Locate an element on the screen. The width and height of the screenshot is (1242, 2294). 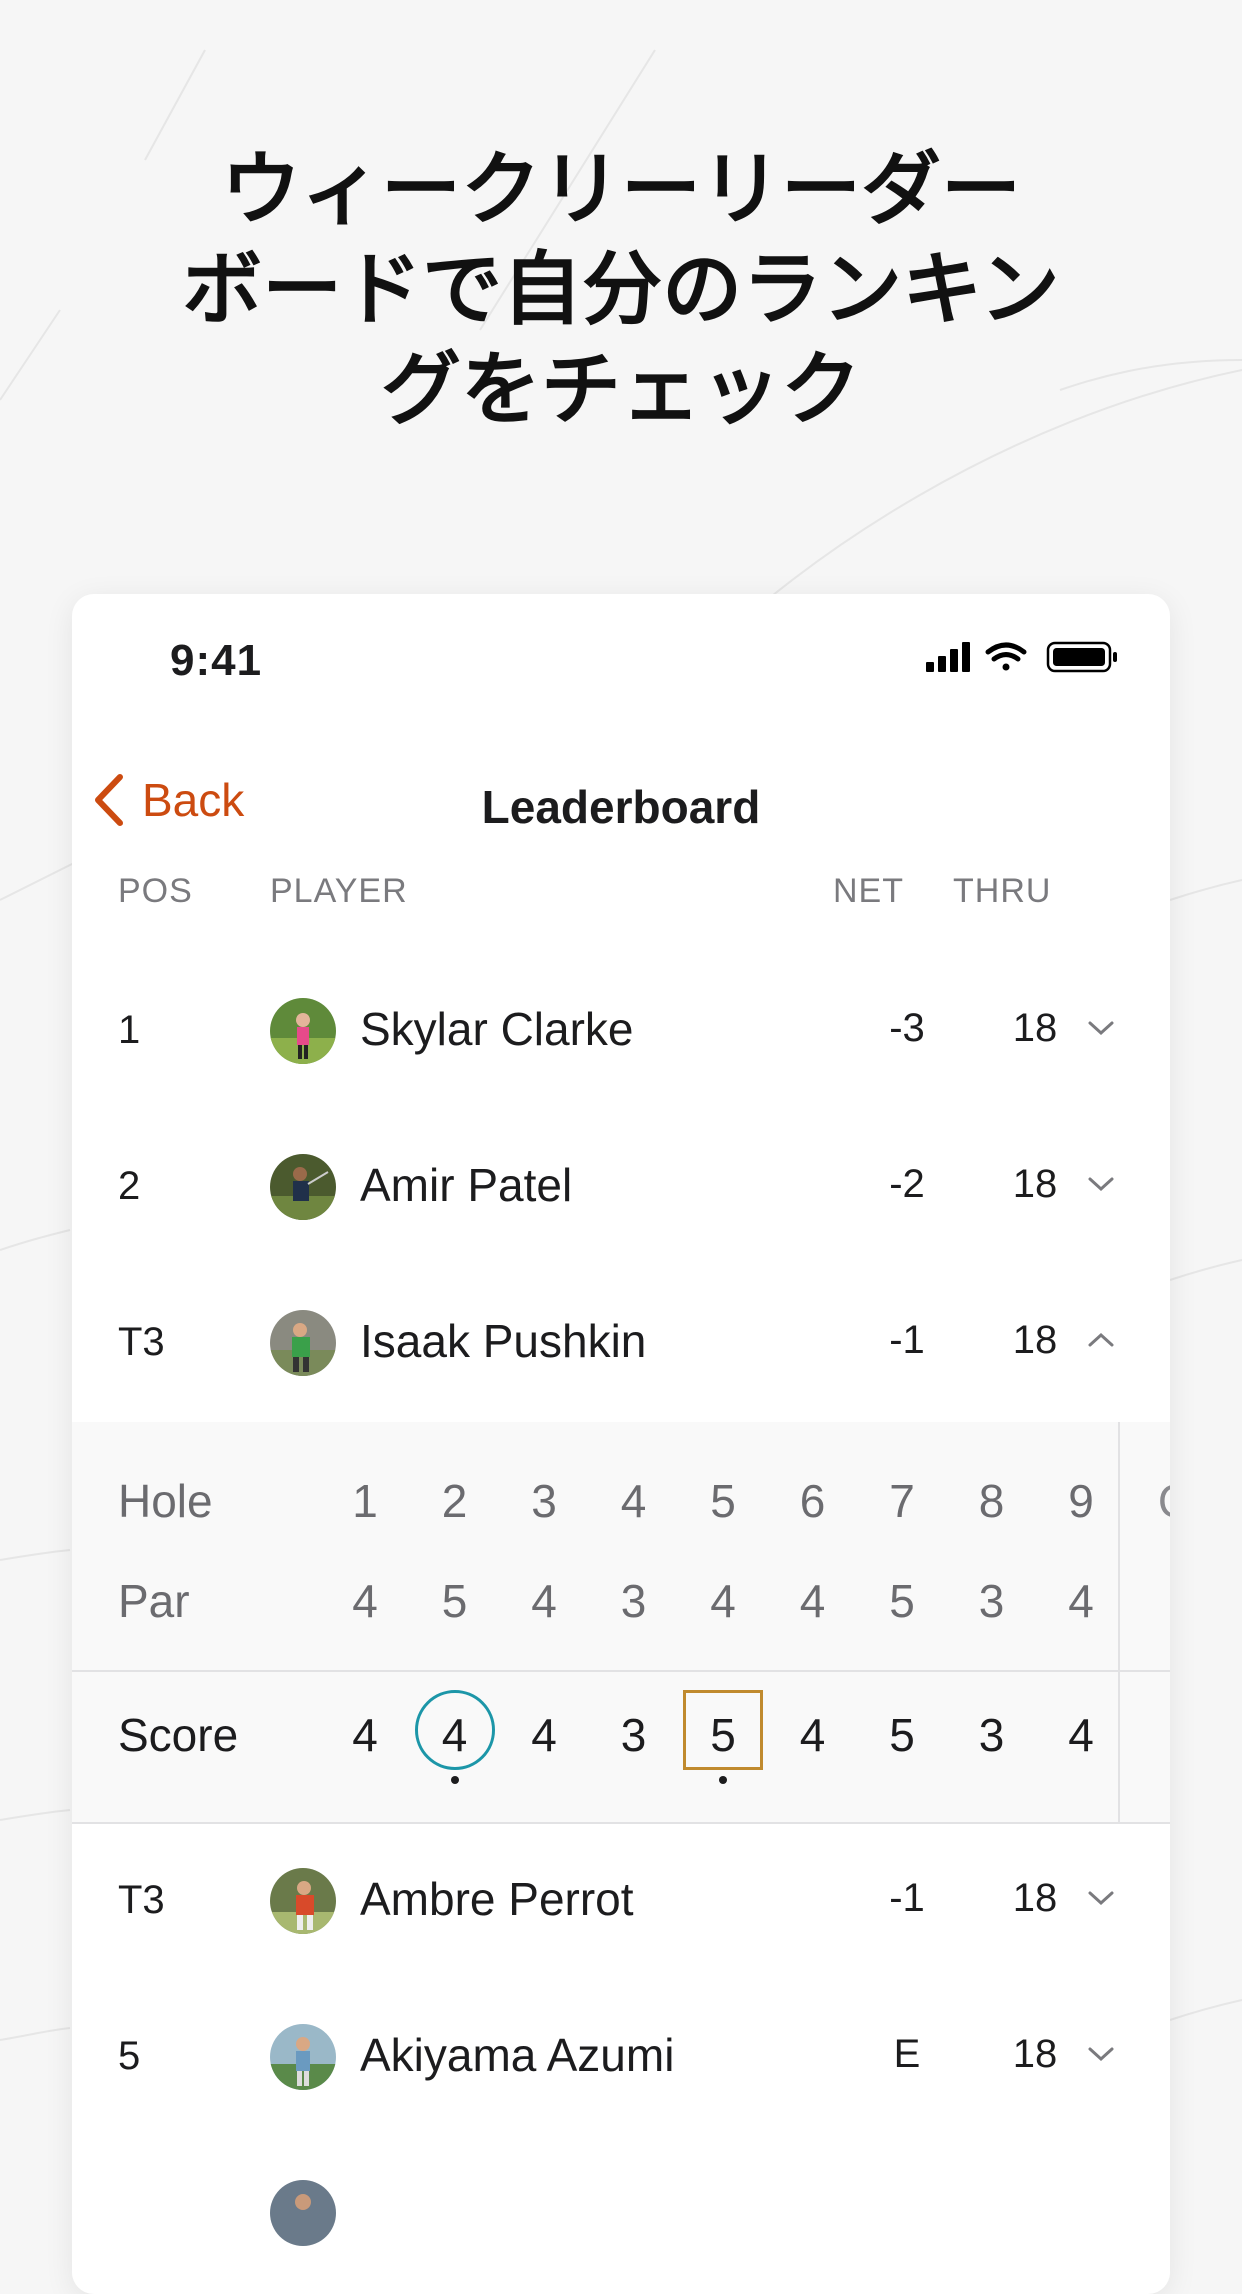
navigation-bar: Back Leaderboard is located at coordinates (621, 799).